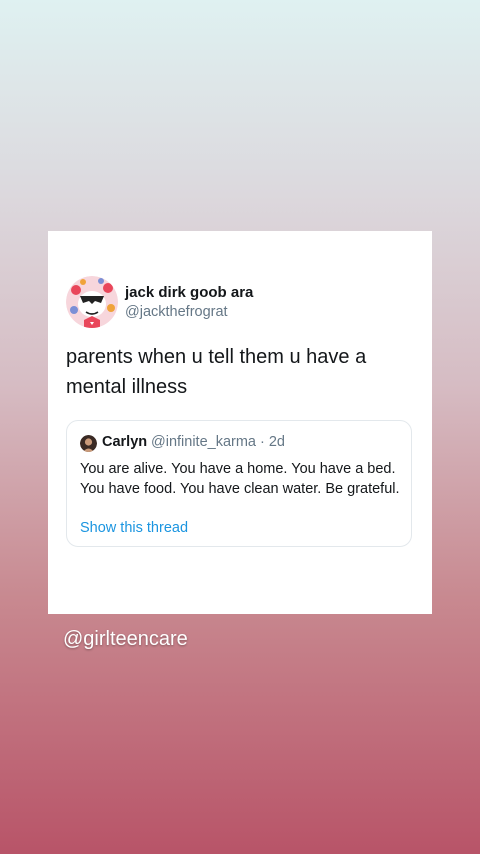 The height and width of the screenshot is (854, 480). I want to click on quoted-handle-and-time: @infinite_karma · 2d, so click(218, 442).